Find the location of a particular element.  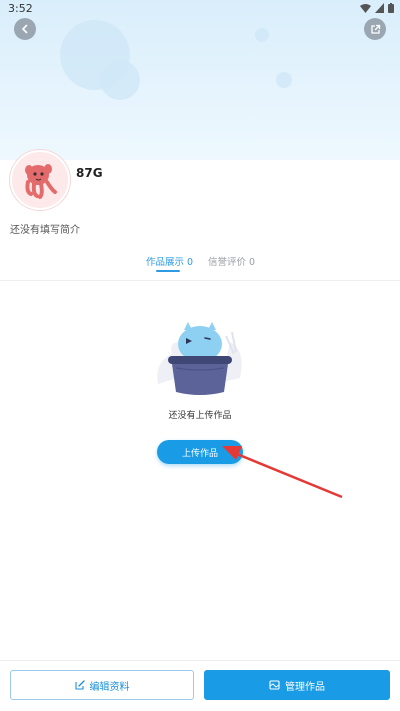

status-time: 3:52 is located at coordinates (20, 8).